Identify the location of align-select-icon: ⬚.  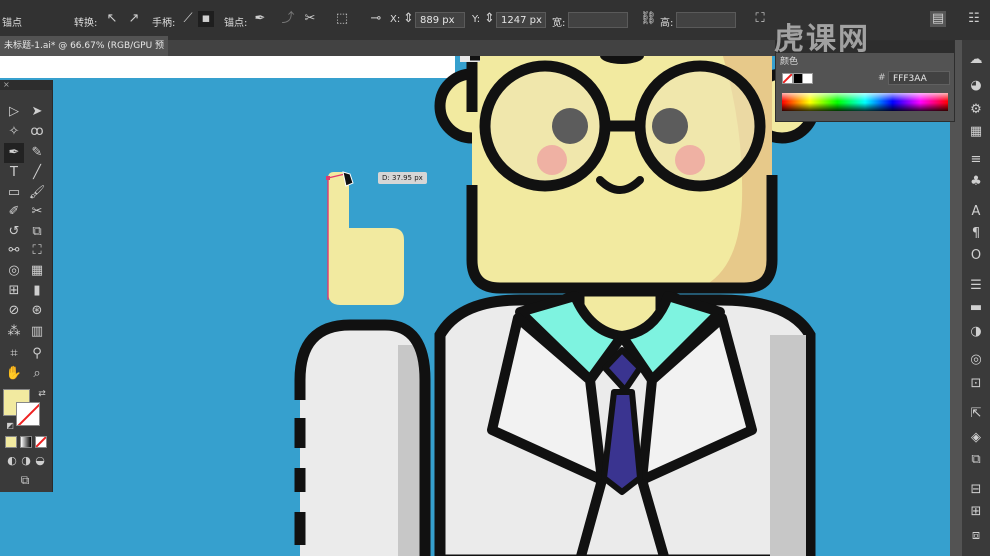
(342, 19).